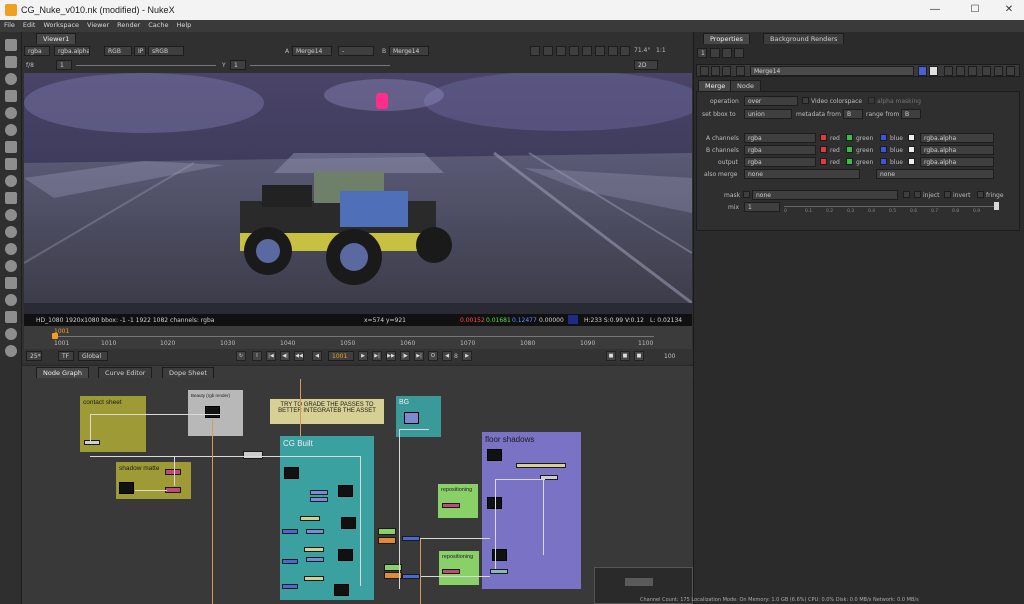  What do you see at coordinates (911, 137) in the screenshot?
I see `a-alpha-checkbox` at bounding box center [911, 137].